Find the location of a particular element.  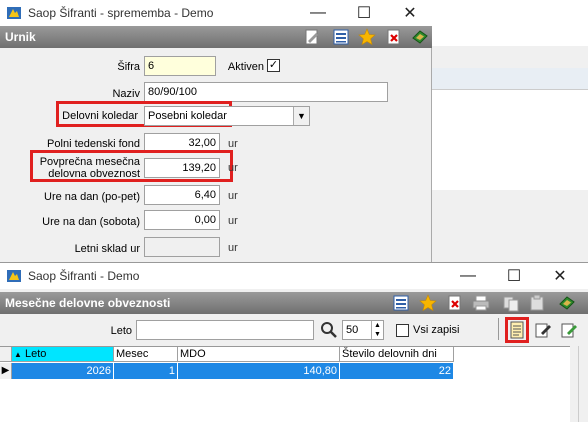

edit-icon is located at coordinates (312, 37).